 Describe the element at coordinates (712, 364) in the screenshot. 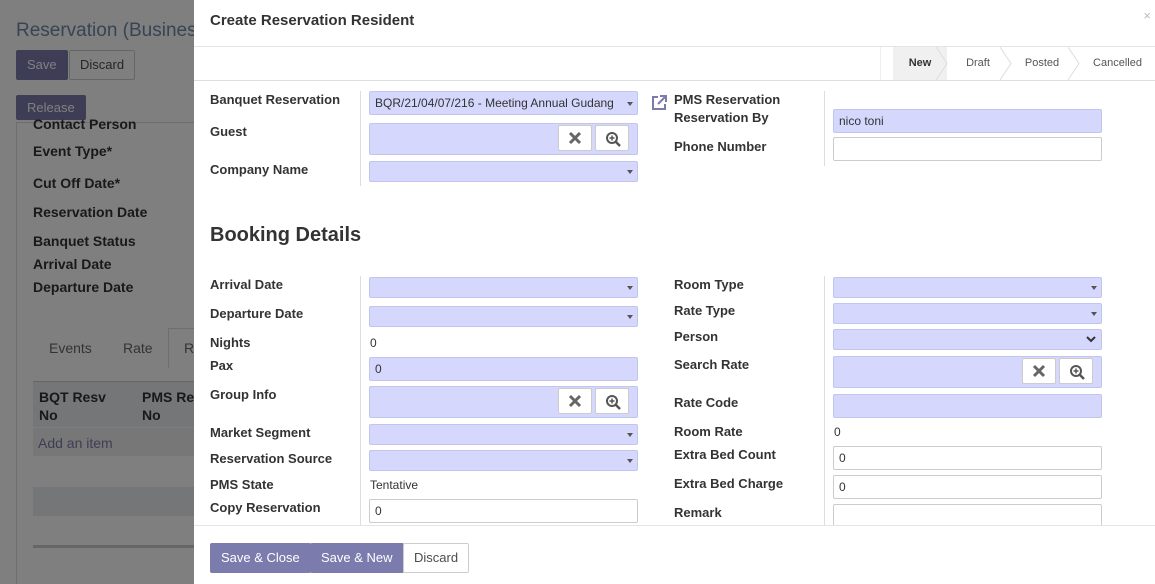

I see `search-rate-label: Search Rate` at that location.